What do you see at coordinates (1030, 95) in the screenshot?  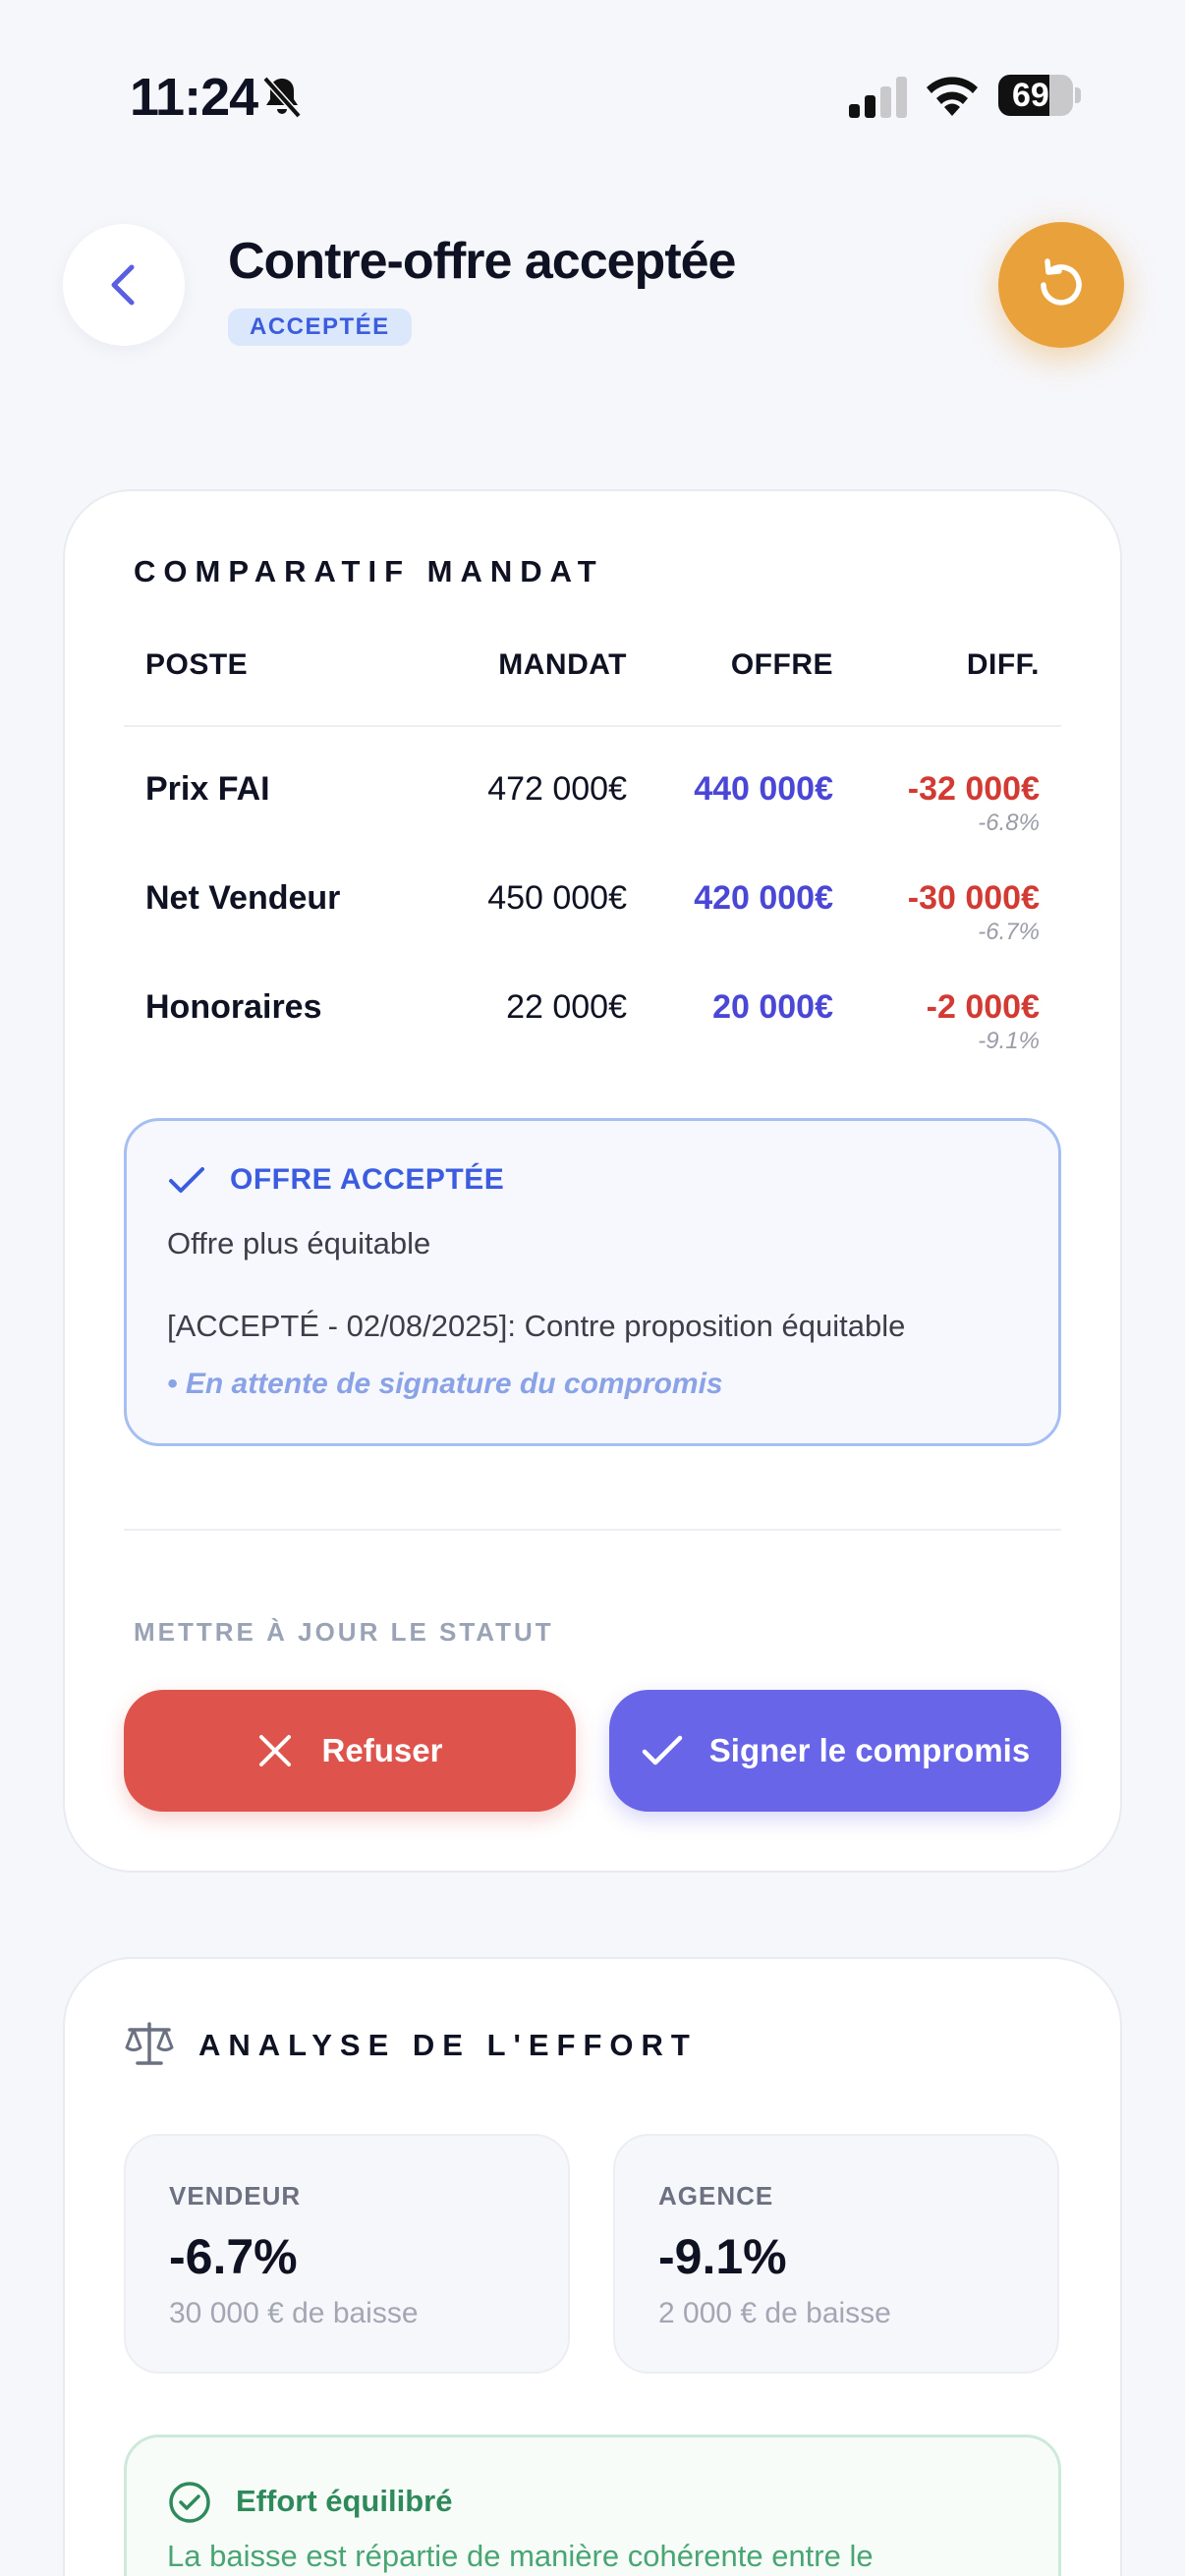 I see `battery-level: 69` at bounding box center [1030, 95].